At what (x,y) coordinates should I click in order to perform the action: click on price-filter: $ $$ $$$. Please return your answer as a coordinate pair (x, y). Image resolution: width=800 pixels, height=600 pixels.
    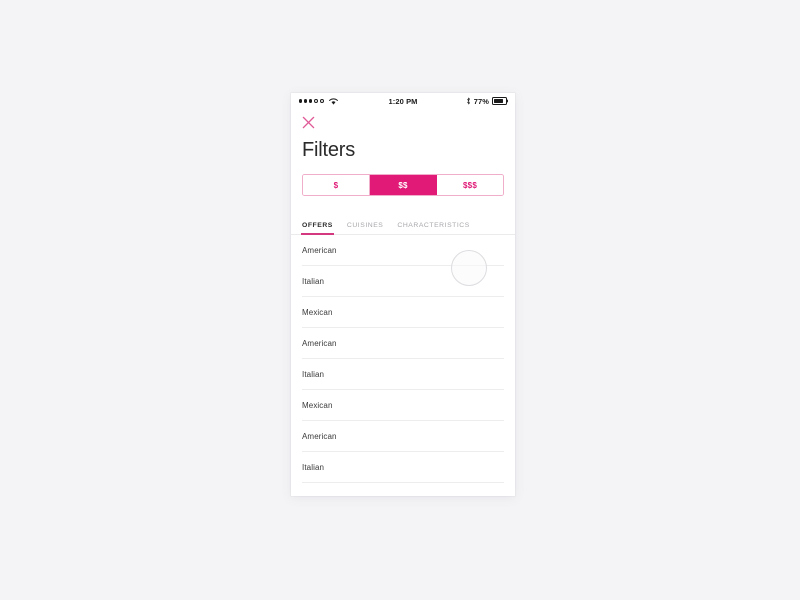
    Looking at the image, I should click on (403, 179).